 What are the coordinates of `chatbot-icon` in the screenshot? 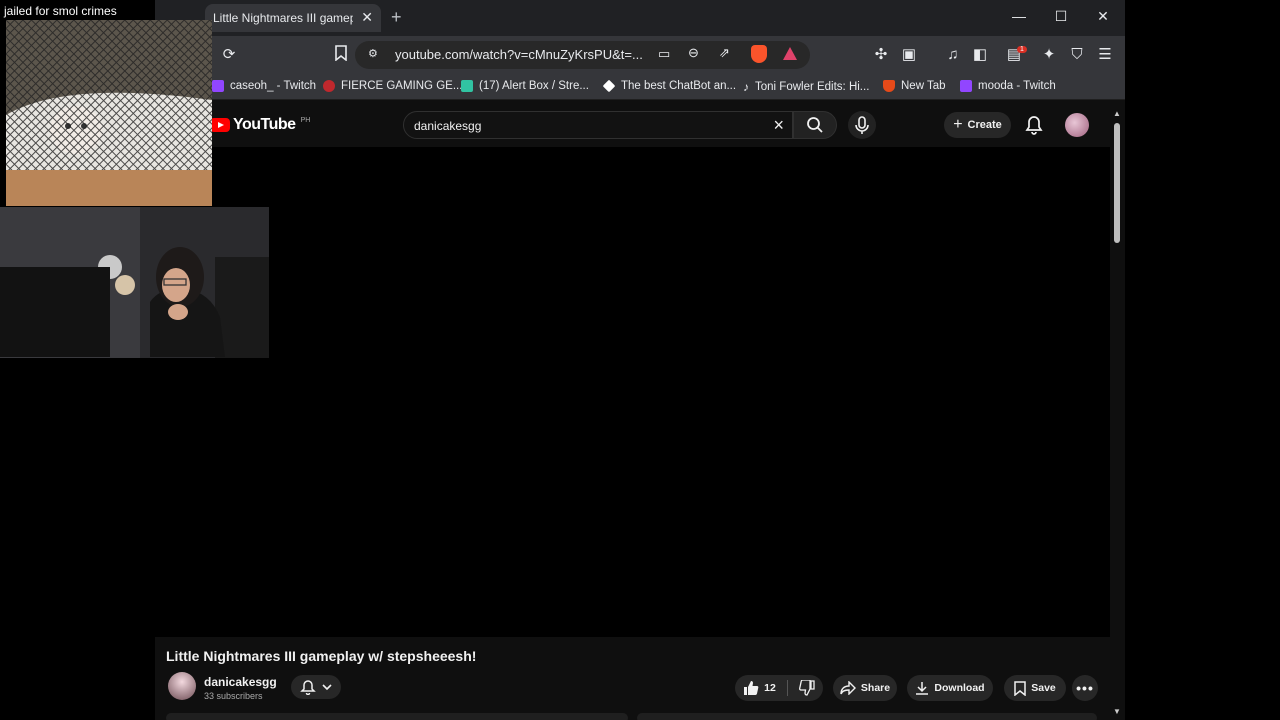 It's located at (609, 86).